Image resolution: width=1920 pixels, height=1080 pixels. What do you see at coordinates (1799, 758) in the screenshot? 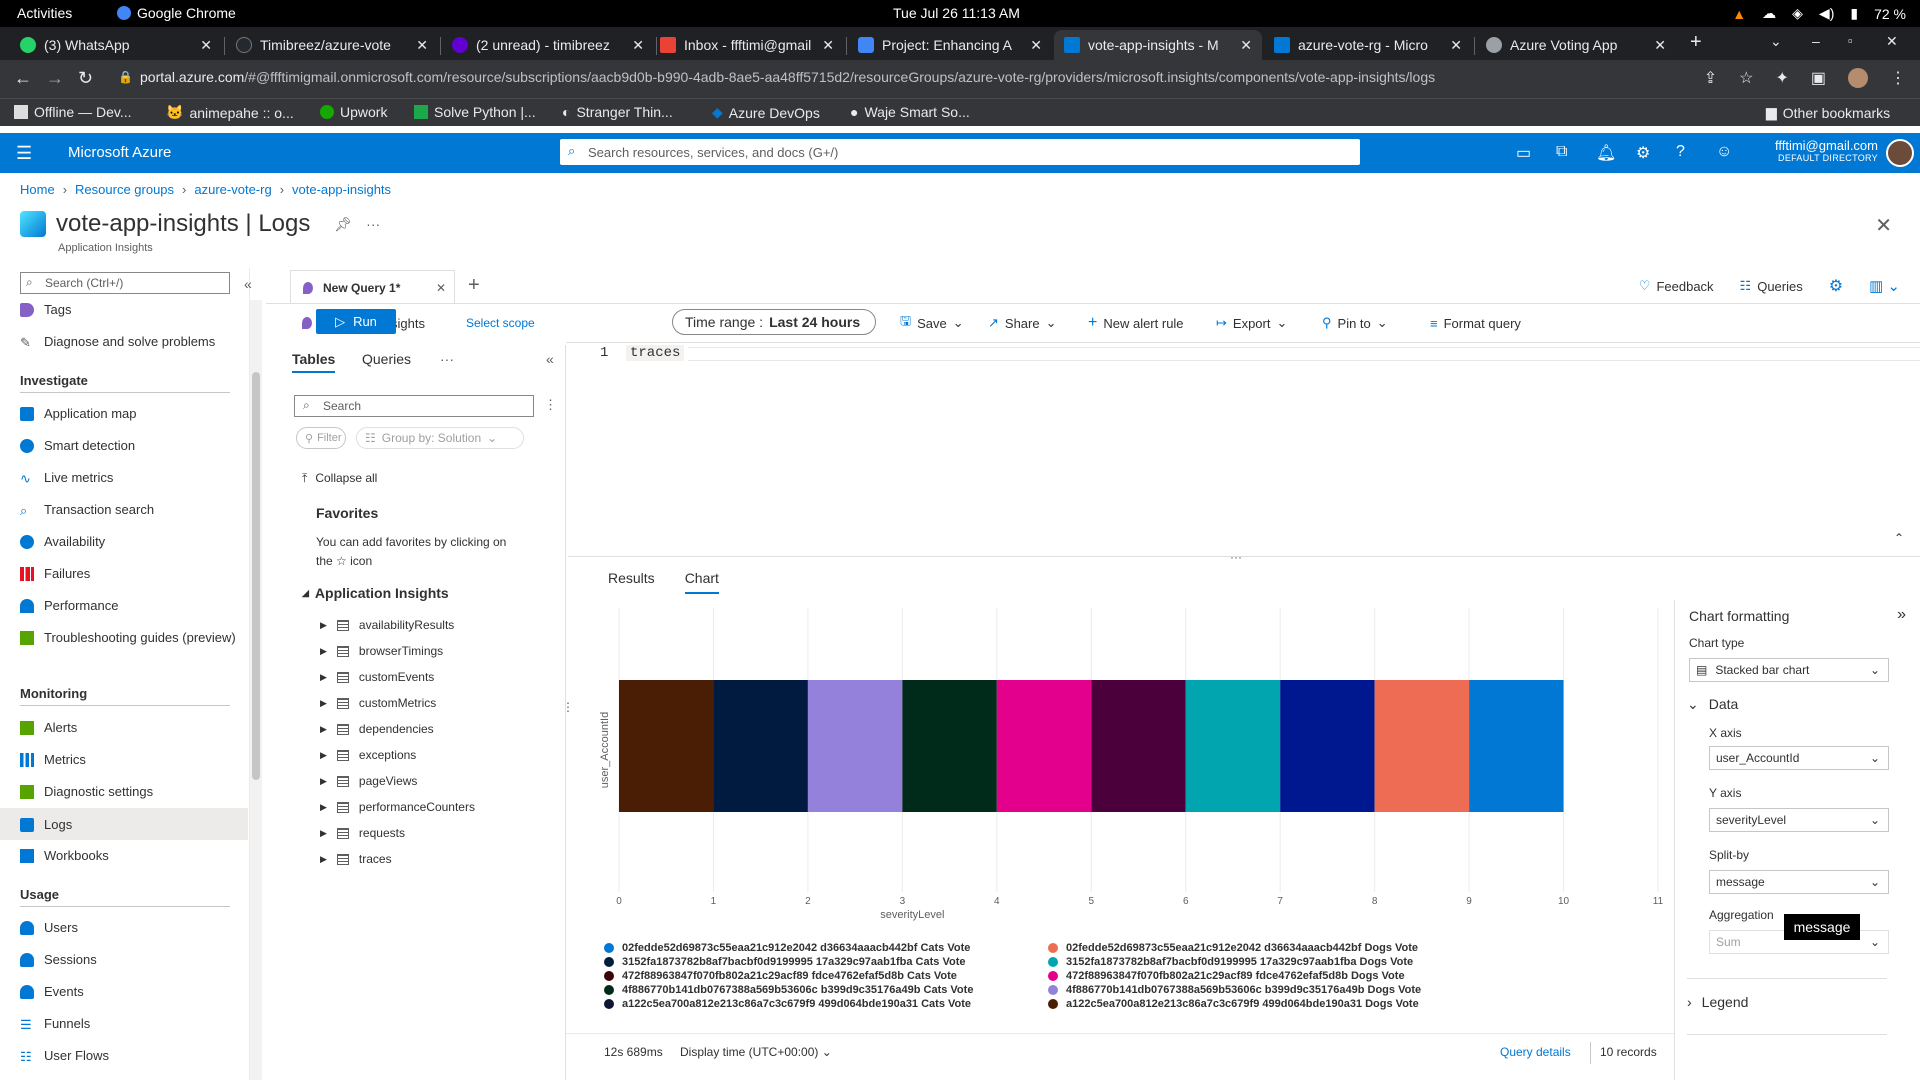
I see `x-axis-dropdown: user_AccountId ⌄` at bounding box center [1799, 758].